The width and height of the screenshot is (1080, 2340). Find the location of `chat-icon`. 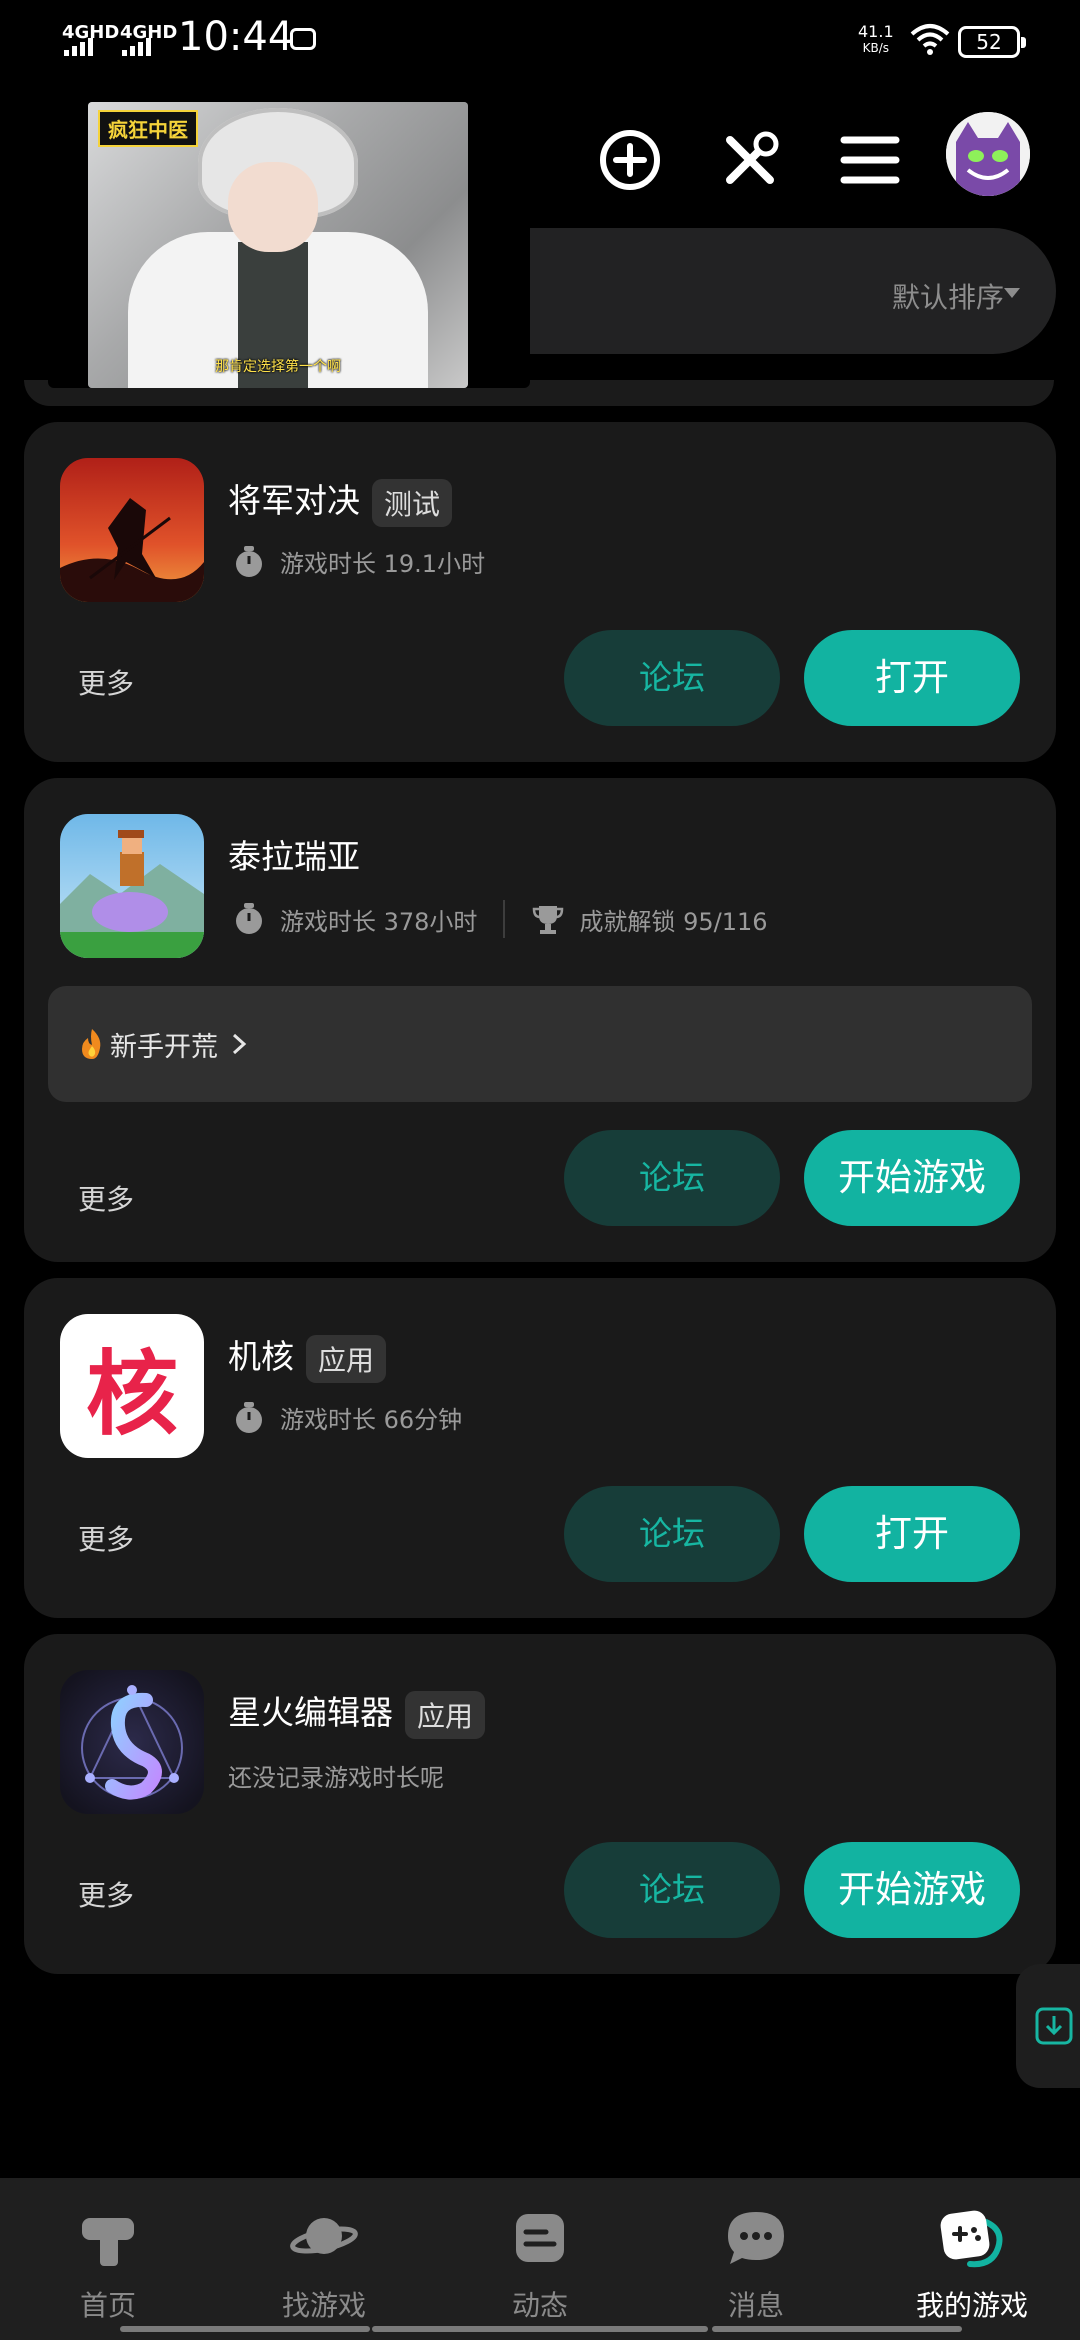

chat-icon is located at coordinates (756, 2238).